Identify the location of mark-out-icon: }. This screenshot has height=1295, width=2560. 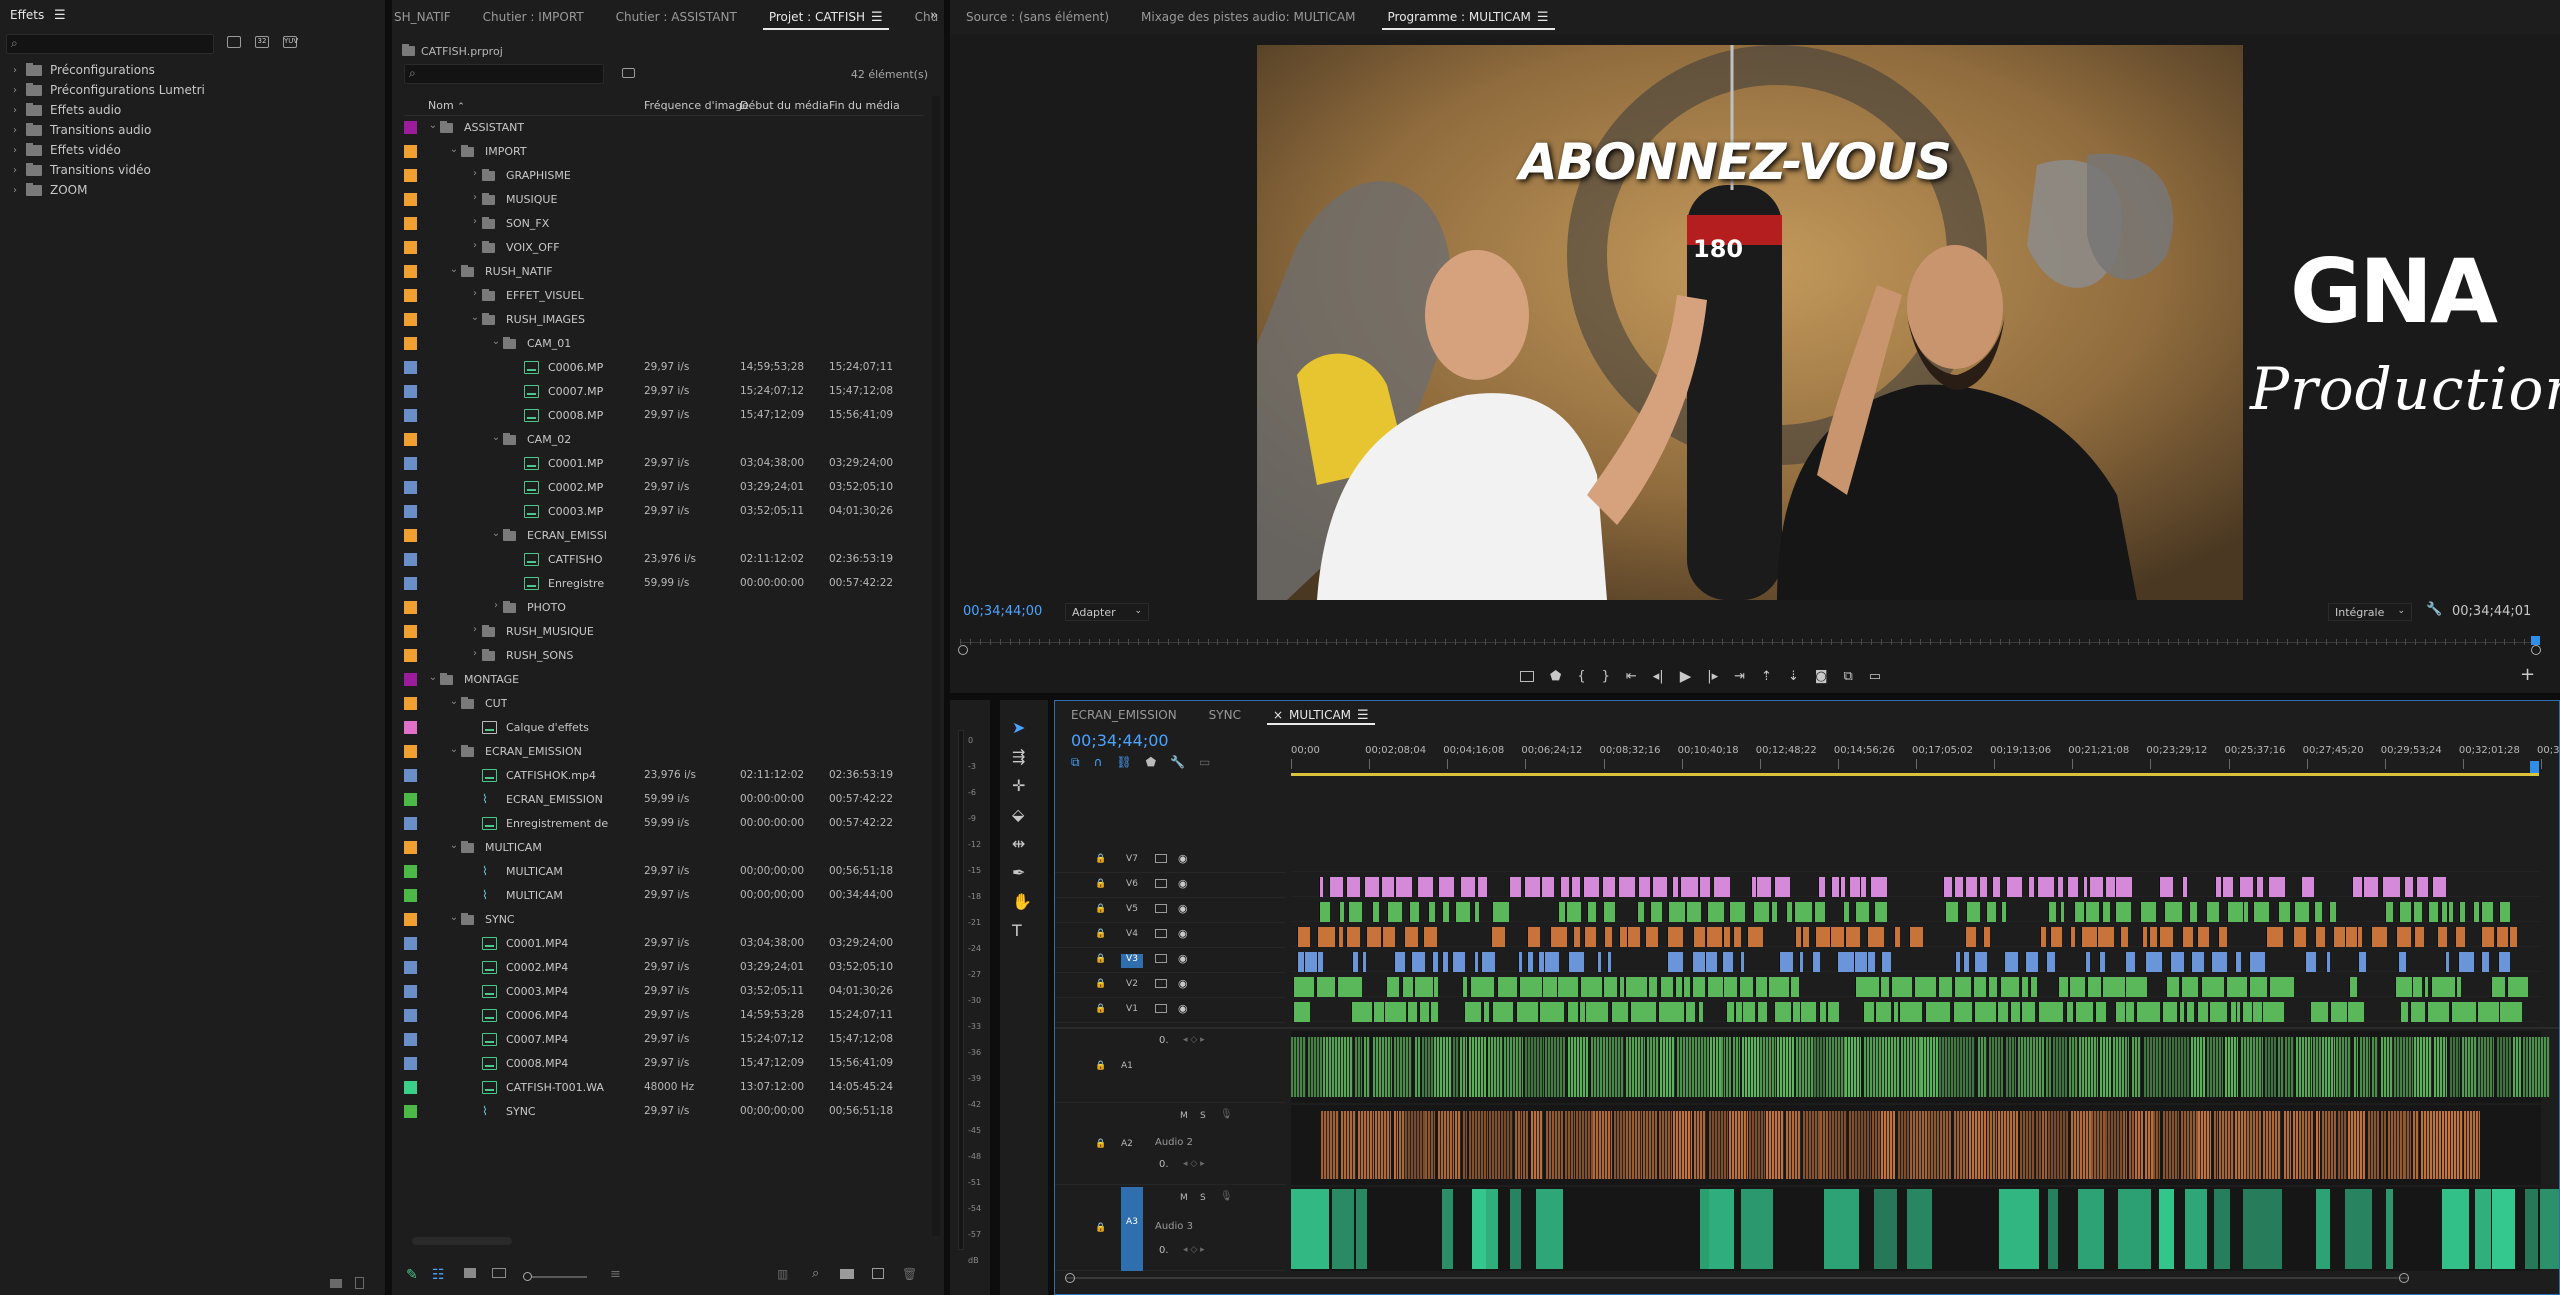
(1606, 676).